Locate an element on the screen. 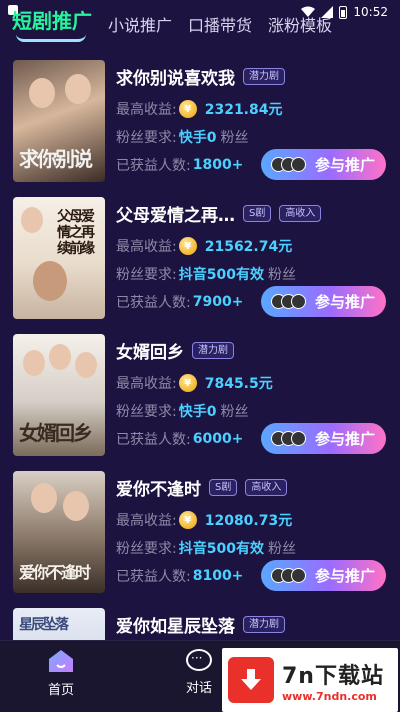 Image resolution: width=400 pixels, height=712 pixels. drama-title: 求你别说喜欢我 潜力剧 is located at coordinates (200, 76).